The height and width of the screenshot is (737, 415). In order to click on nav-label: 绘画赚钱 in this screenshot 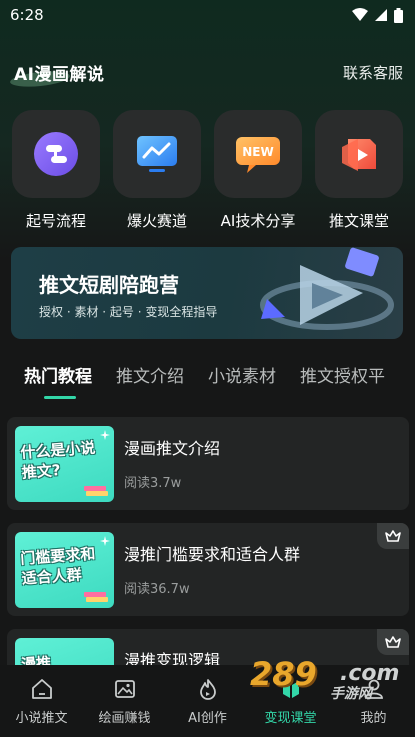, I will do `click(124, 718)`.